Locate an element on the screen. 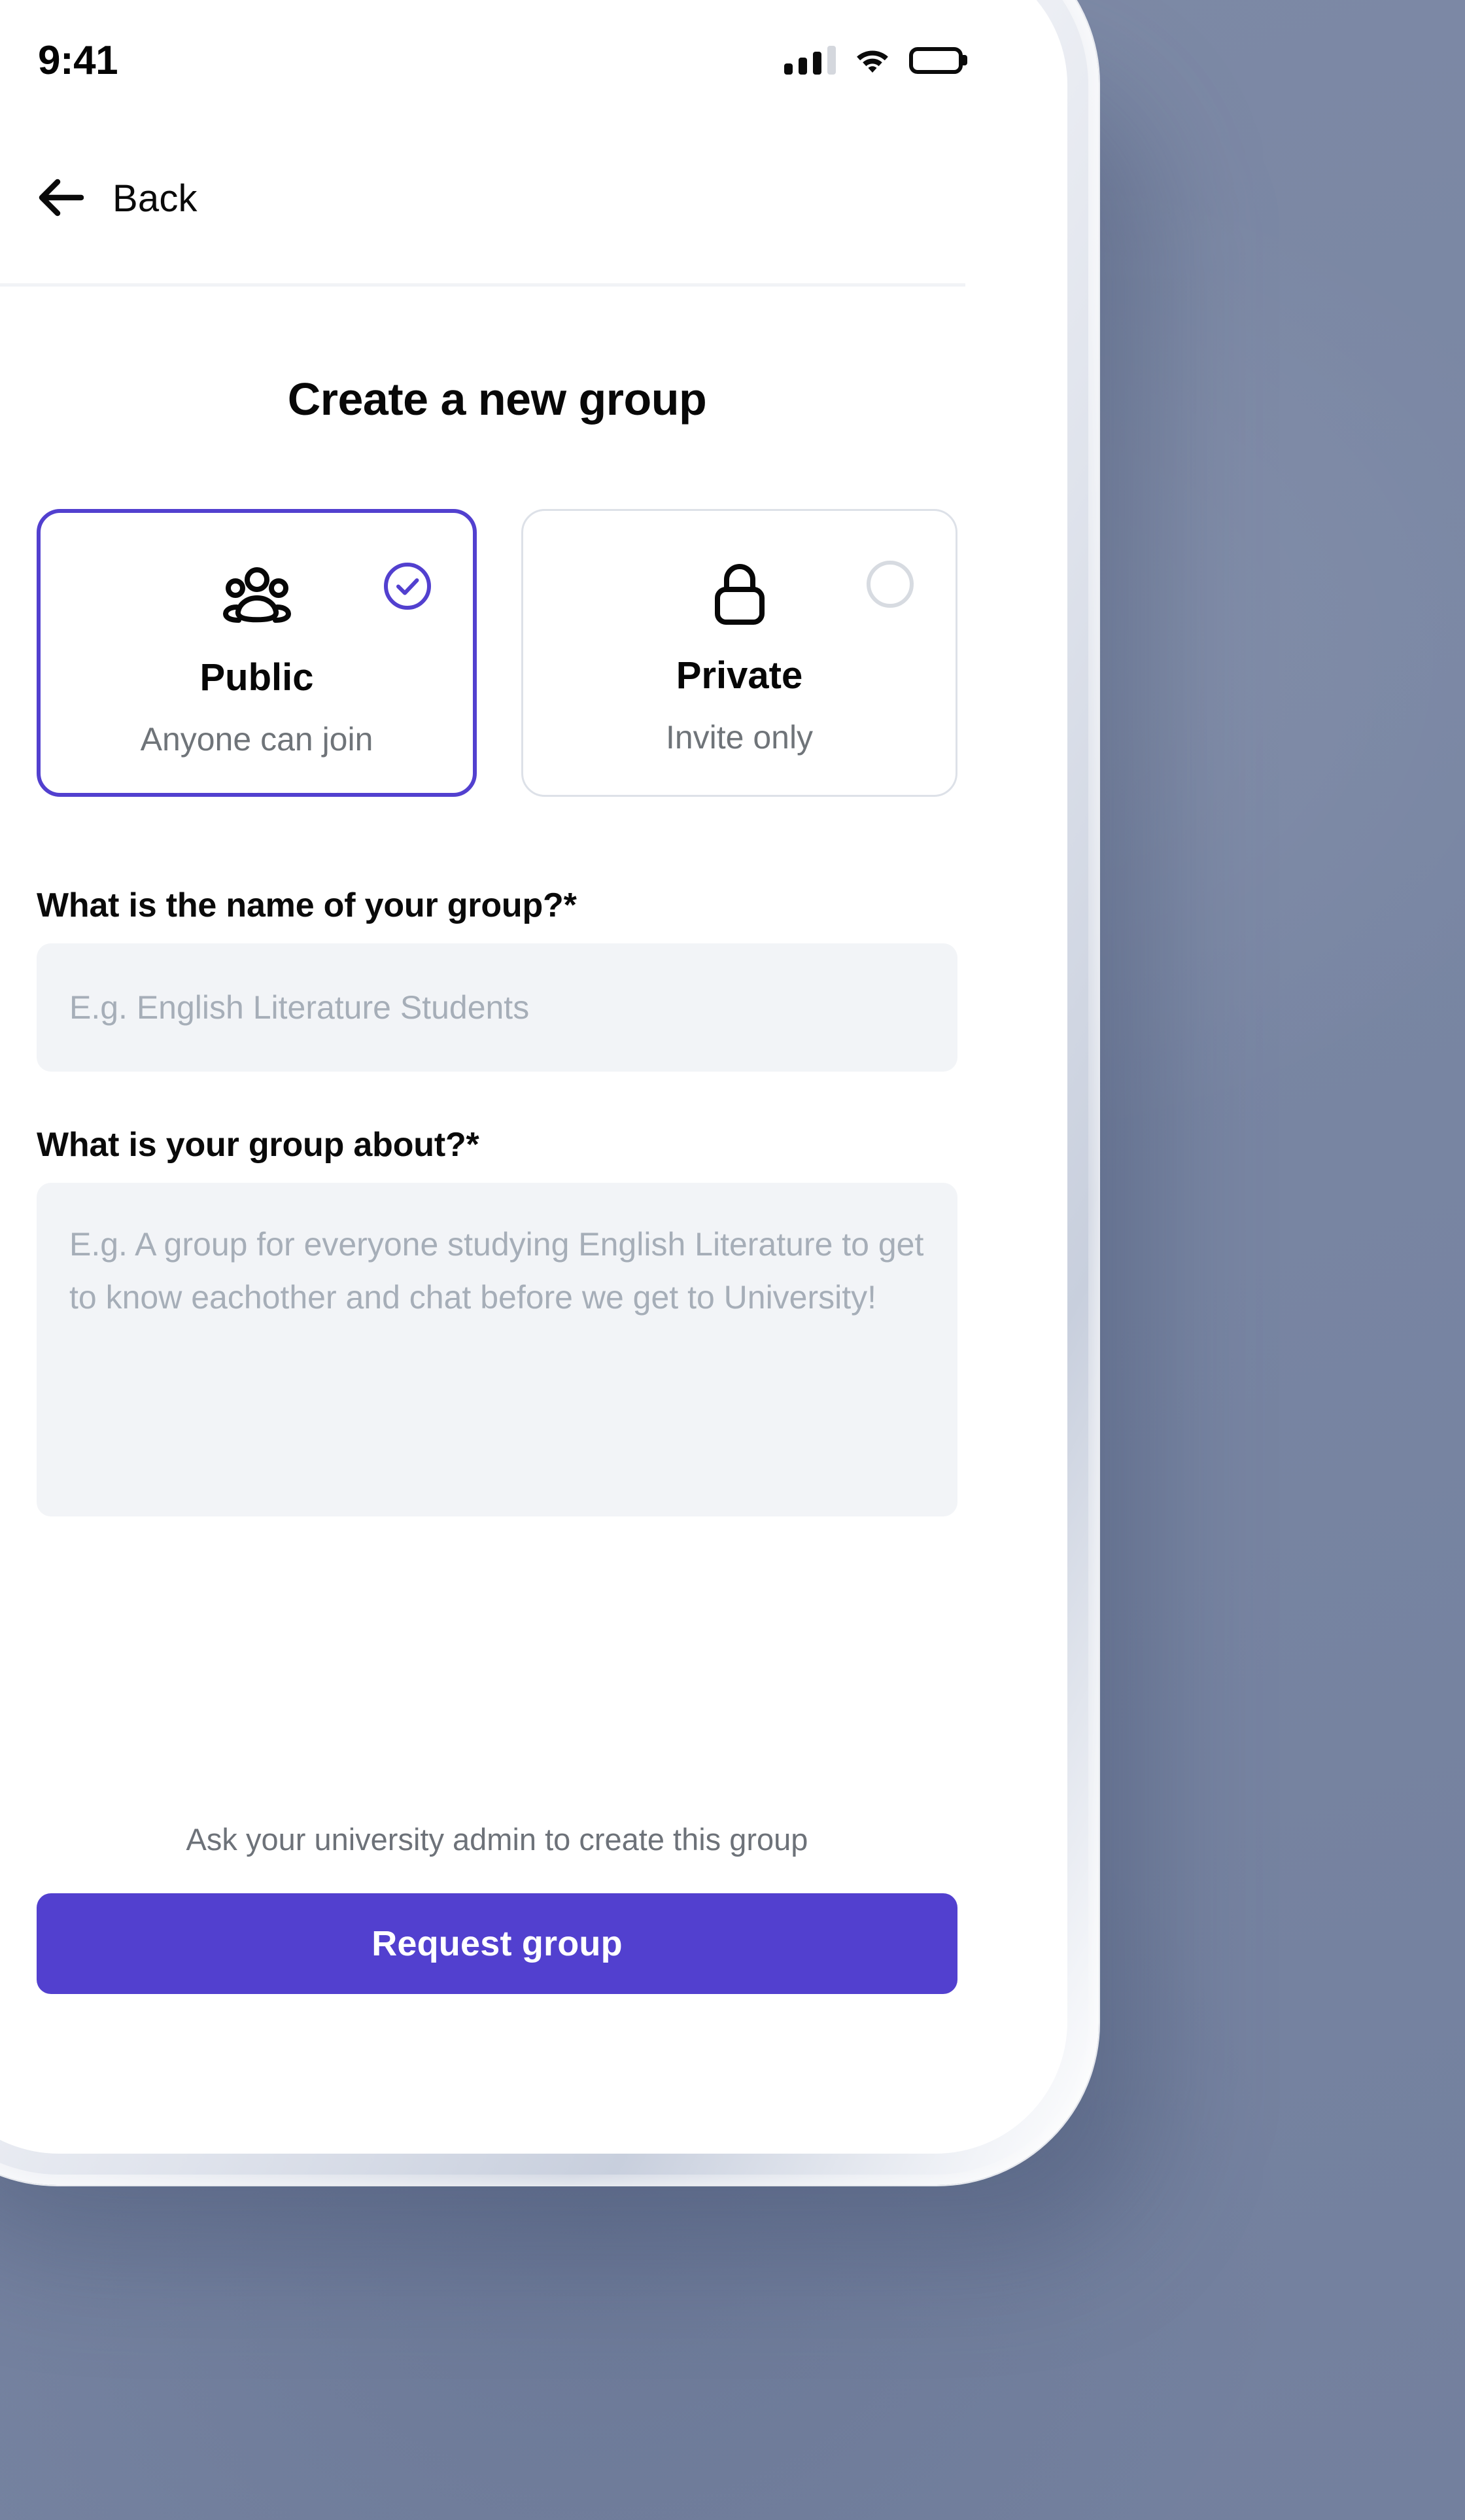  status-bar-icons is located at coordinates (873, 60).